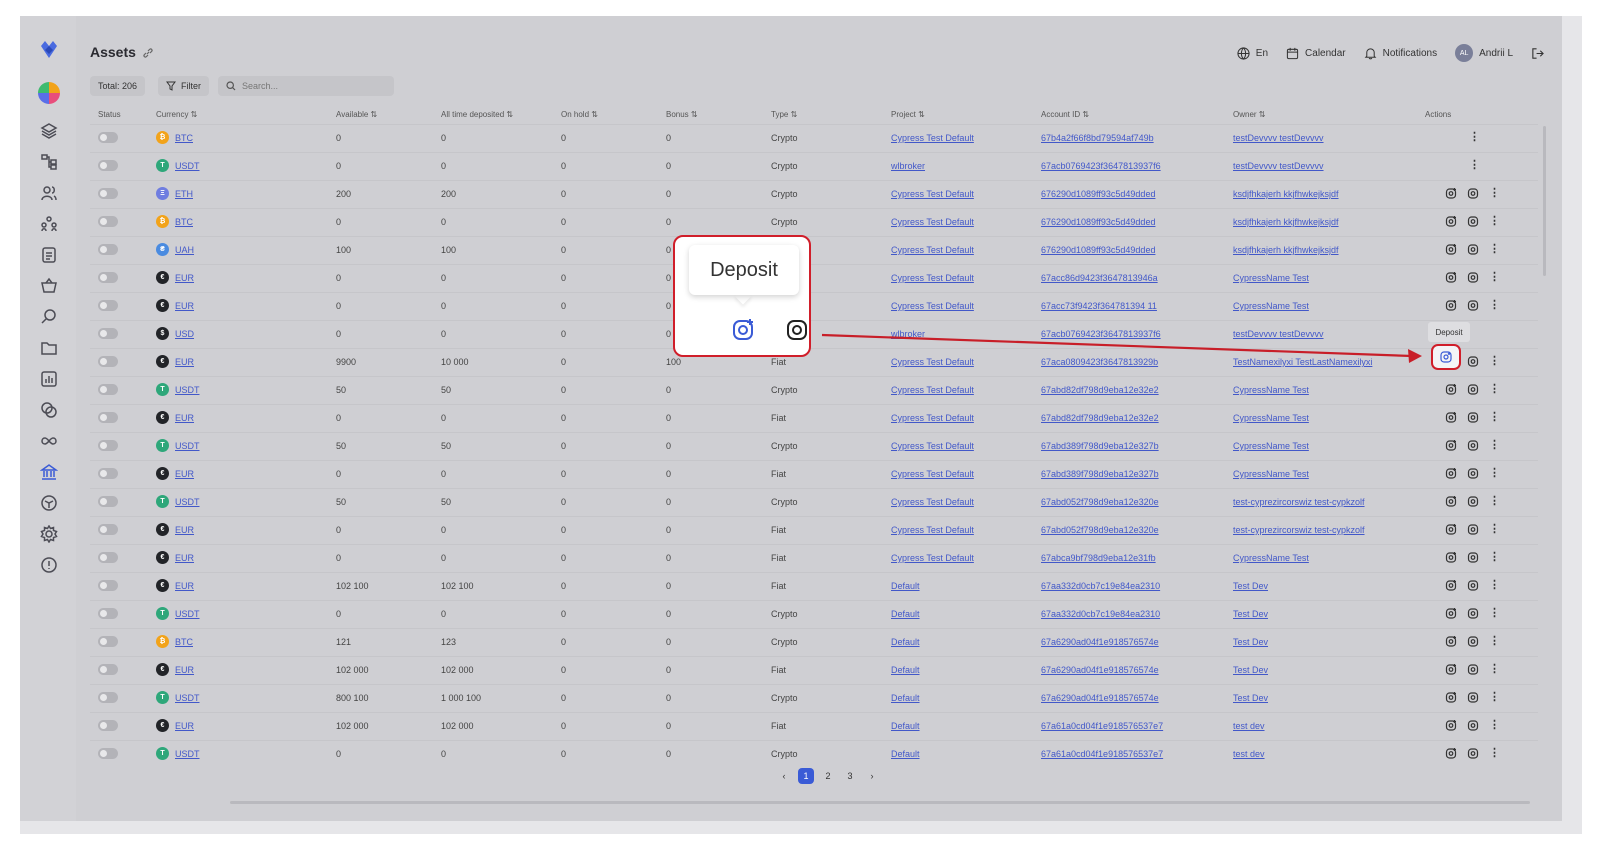 The height and width of the screenshot is (855, 1600). What do you see at coordinates (184, 194) in the screenshot?
I see `currency-link: ETH` at bounding box center [184, 194].